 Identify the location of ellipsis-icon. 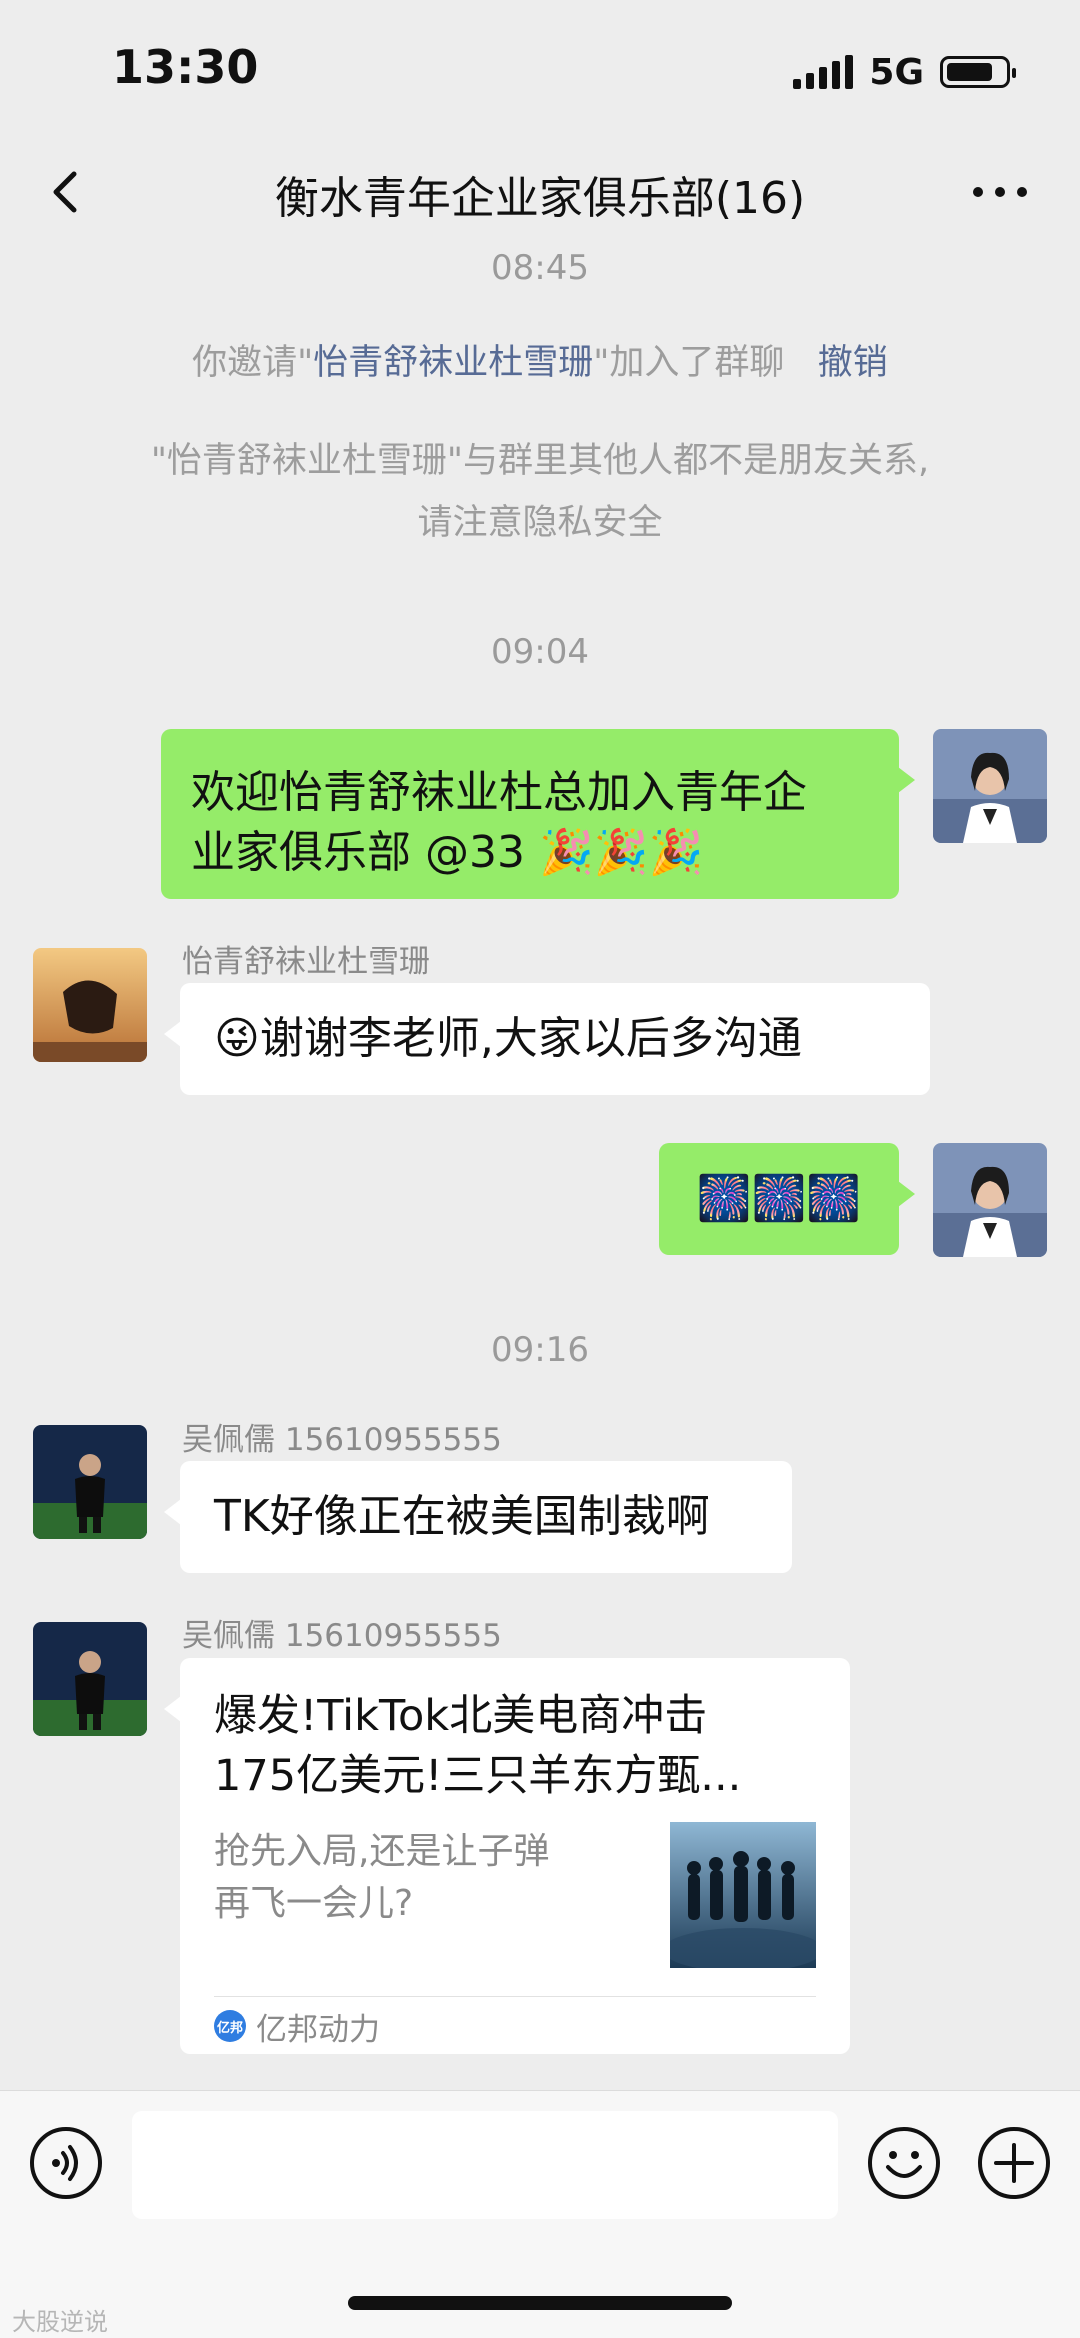
(1000, 192).